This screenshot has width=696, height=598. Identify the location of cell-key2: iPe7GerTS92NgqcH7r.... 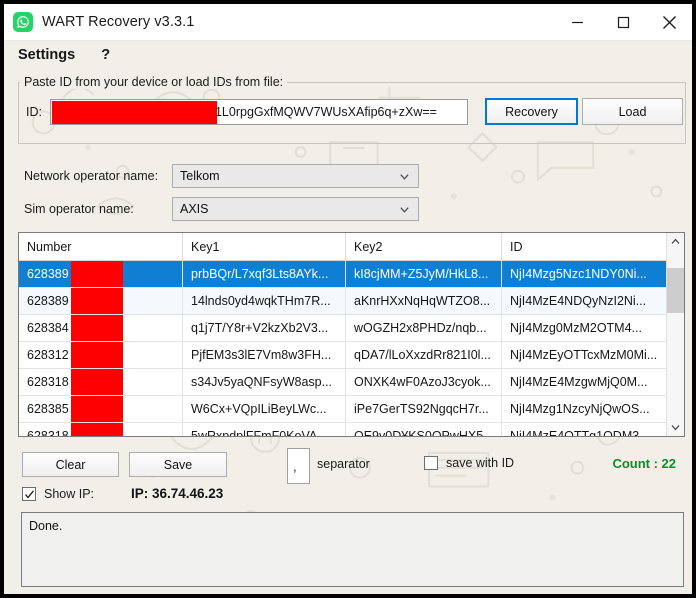
(424, 409).